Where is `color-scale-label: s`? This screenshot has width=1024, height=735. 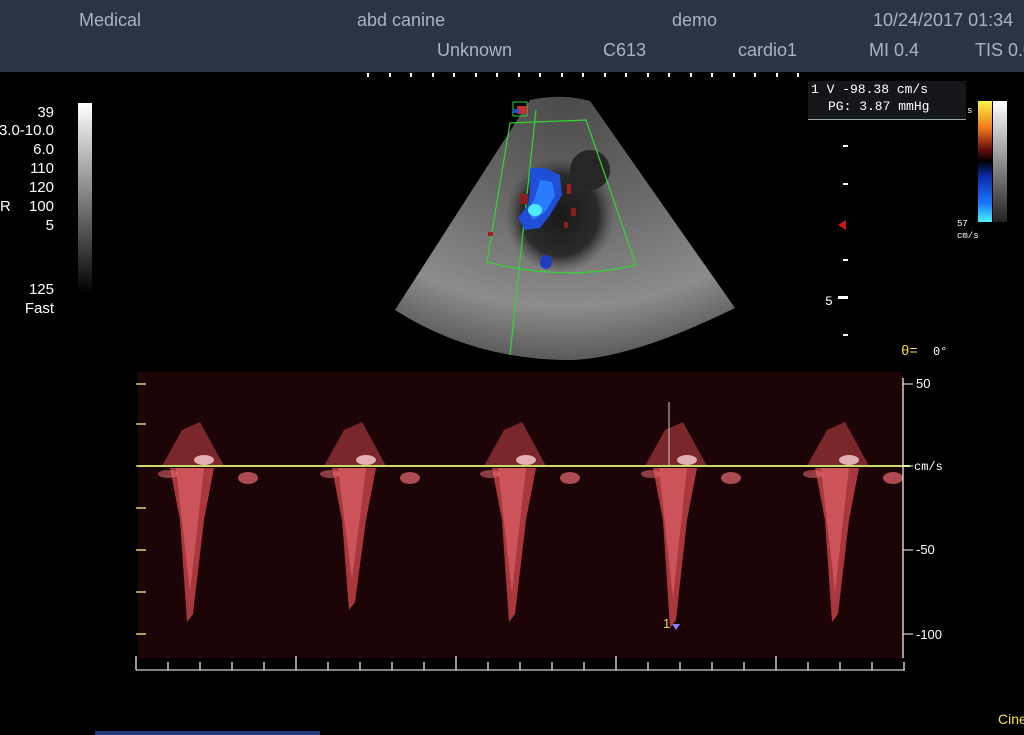 color-scale-label: s is located at coordinates (970, 111).